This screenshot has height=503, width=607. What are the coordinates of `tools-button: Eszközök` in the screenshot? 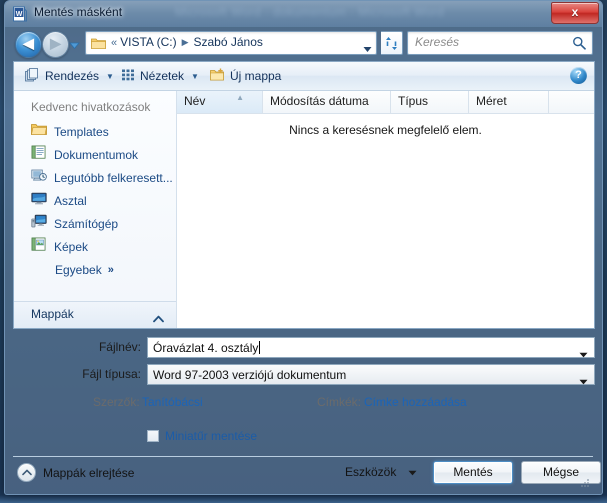 It's located at (381, 472).